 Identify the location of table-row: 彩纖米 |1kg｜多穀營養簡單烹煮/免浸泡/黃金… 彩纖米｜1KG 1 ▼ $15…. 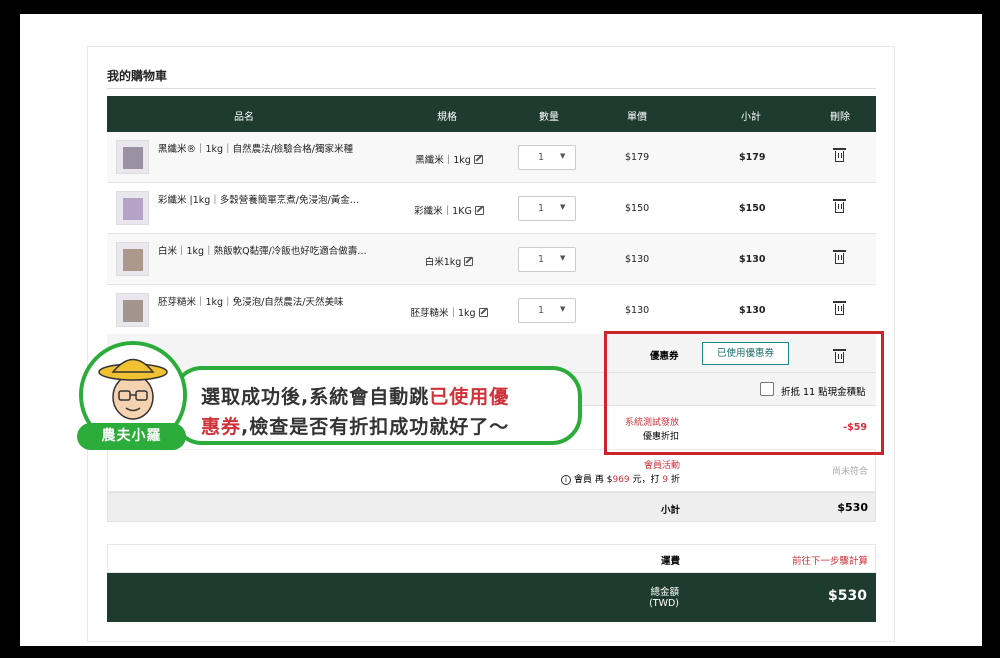
(491, 208).